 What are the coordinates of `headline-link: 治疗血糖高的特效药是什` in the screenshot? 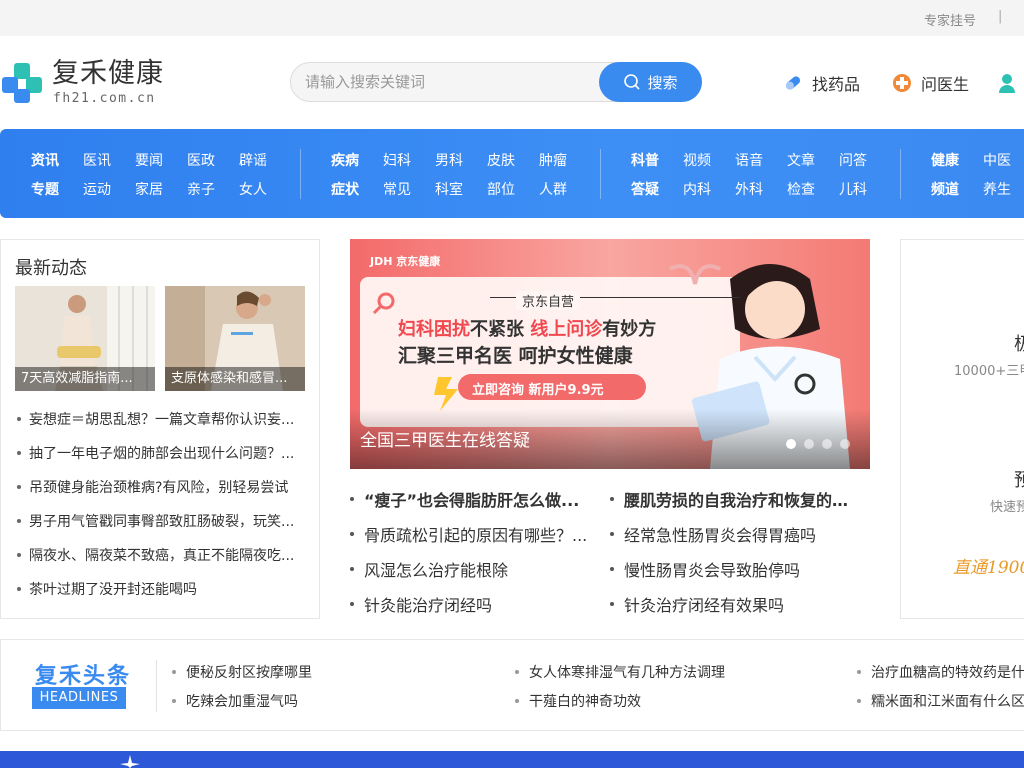 It's located at (940, 672).